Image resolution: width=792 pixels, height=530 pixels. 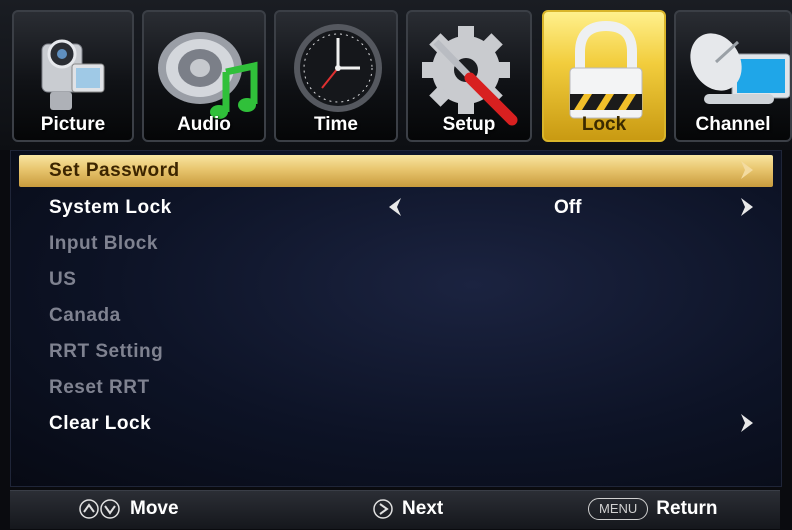 What do you see at coordinates (100, 423) in the screenshot?
I see `menu-item-label: Clear Lock` at bounding box center [100, 423].